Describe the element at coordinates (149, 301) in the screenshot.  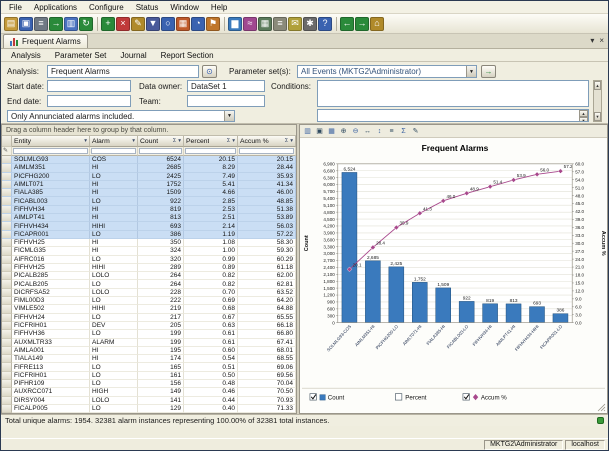
I see `table-row: FIML00D3 LO 222 0.69 64.20` at that location.